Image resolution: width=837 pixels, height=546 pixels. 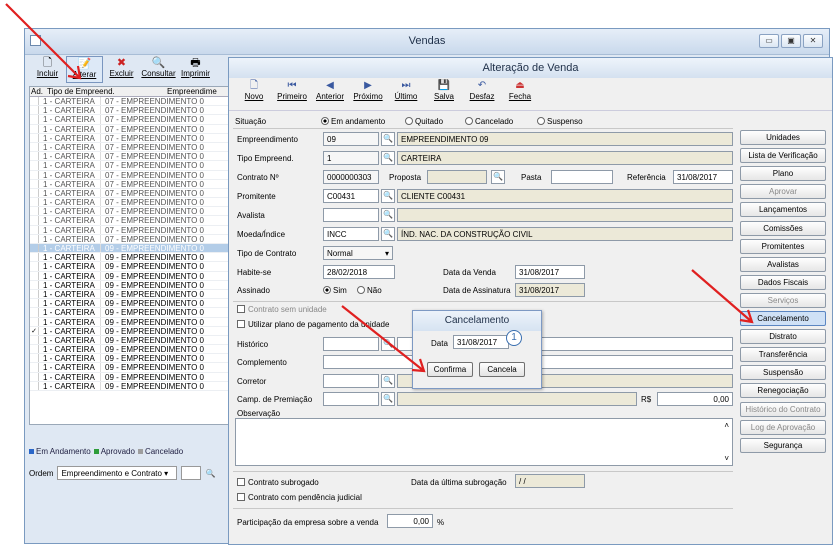 I want to click on side-button-historico-do-contrato: Histórico do Contrato, so click(x=783, y=409).